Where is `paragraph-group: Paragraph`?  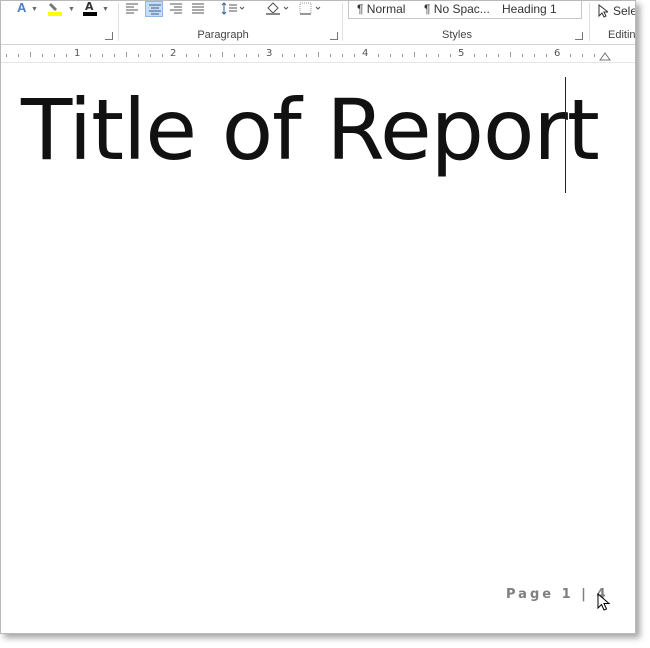
paragraph-group: Paragraph is located at coordinates (230, 22).